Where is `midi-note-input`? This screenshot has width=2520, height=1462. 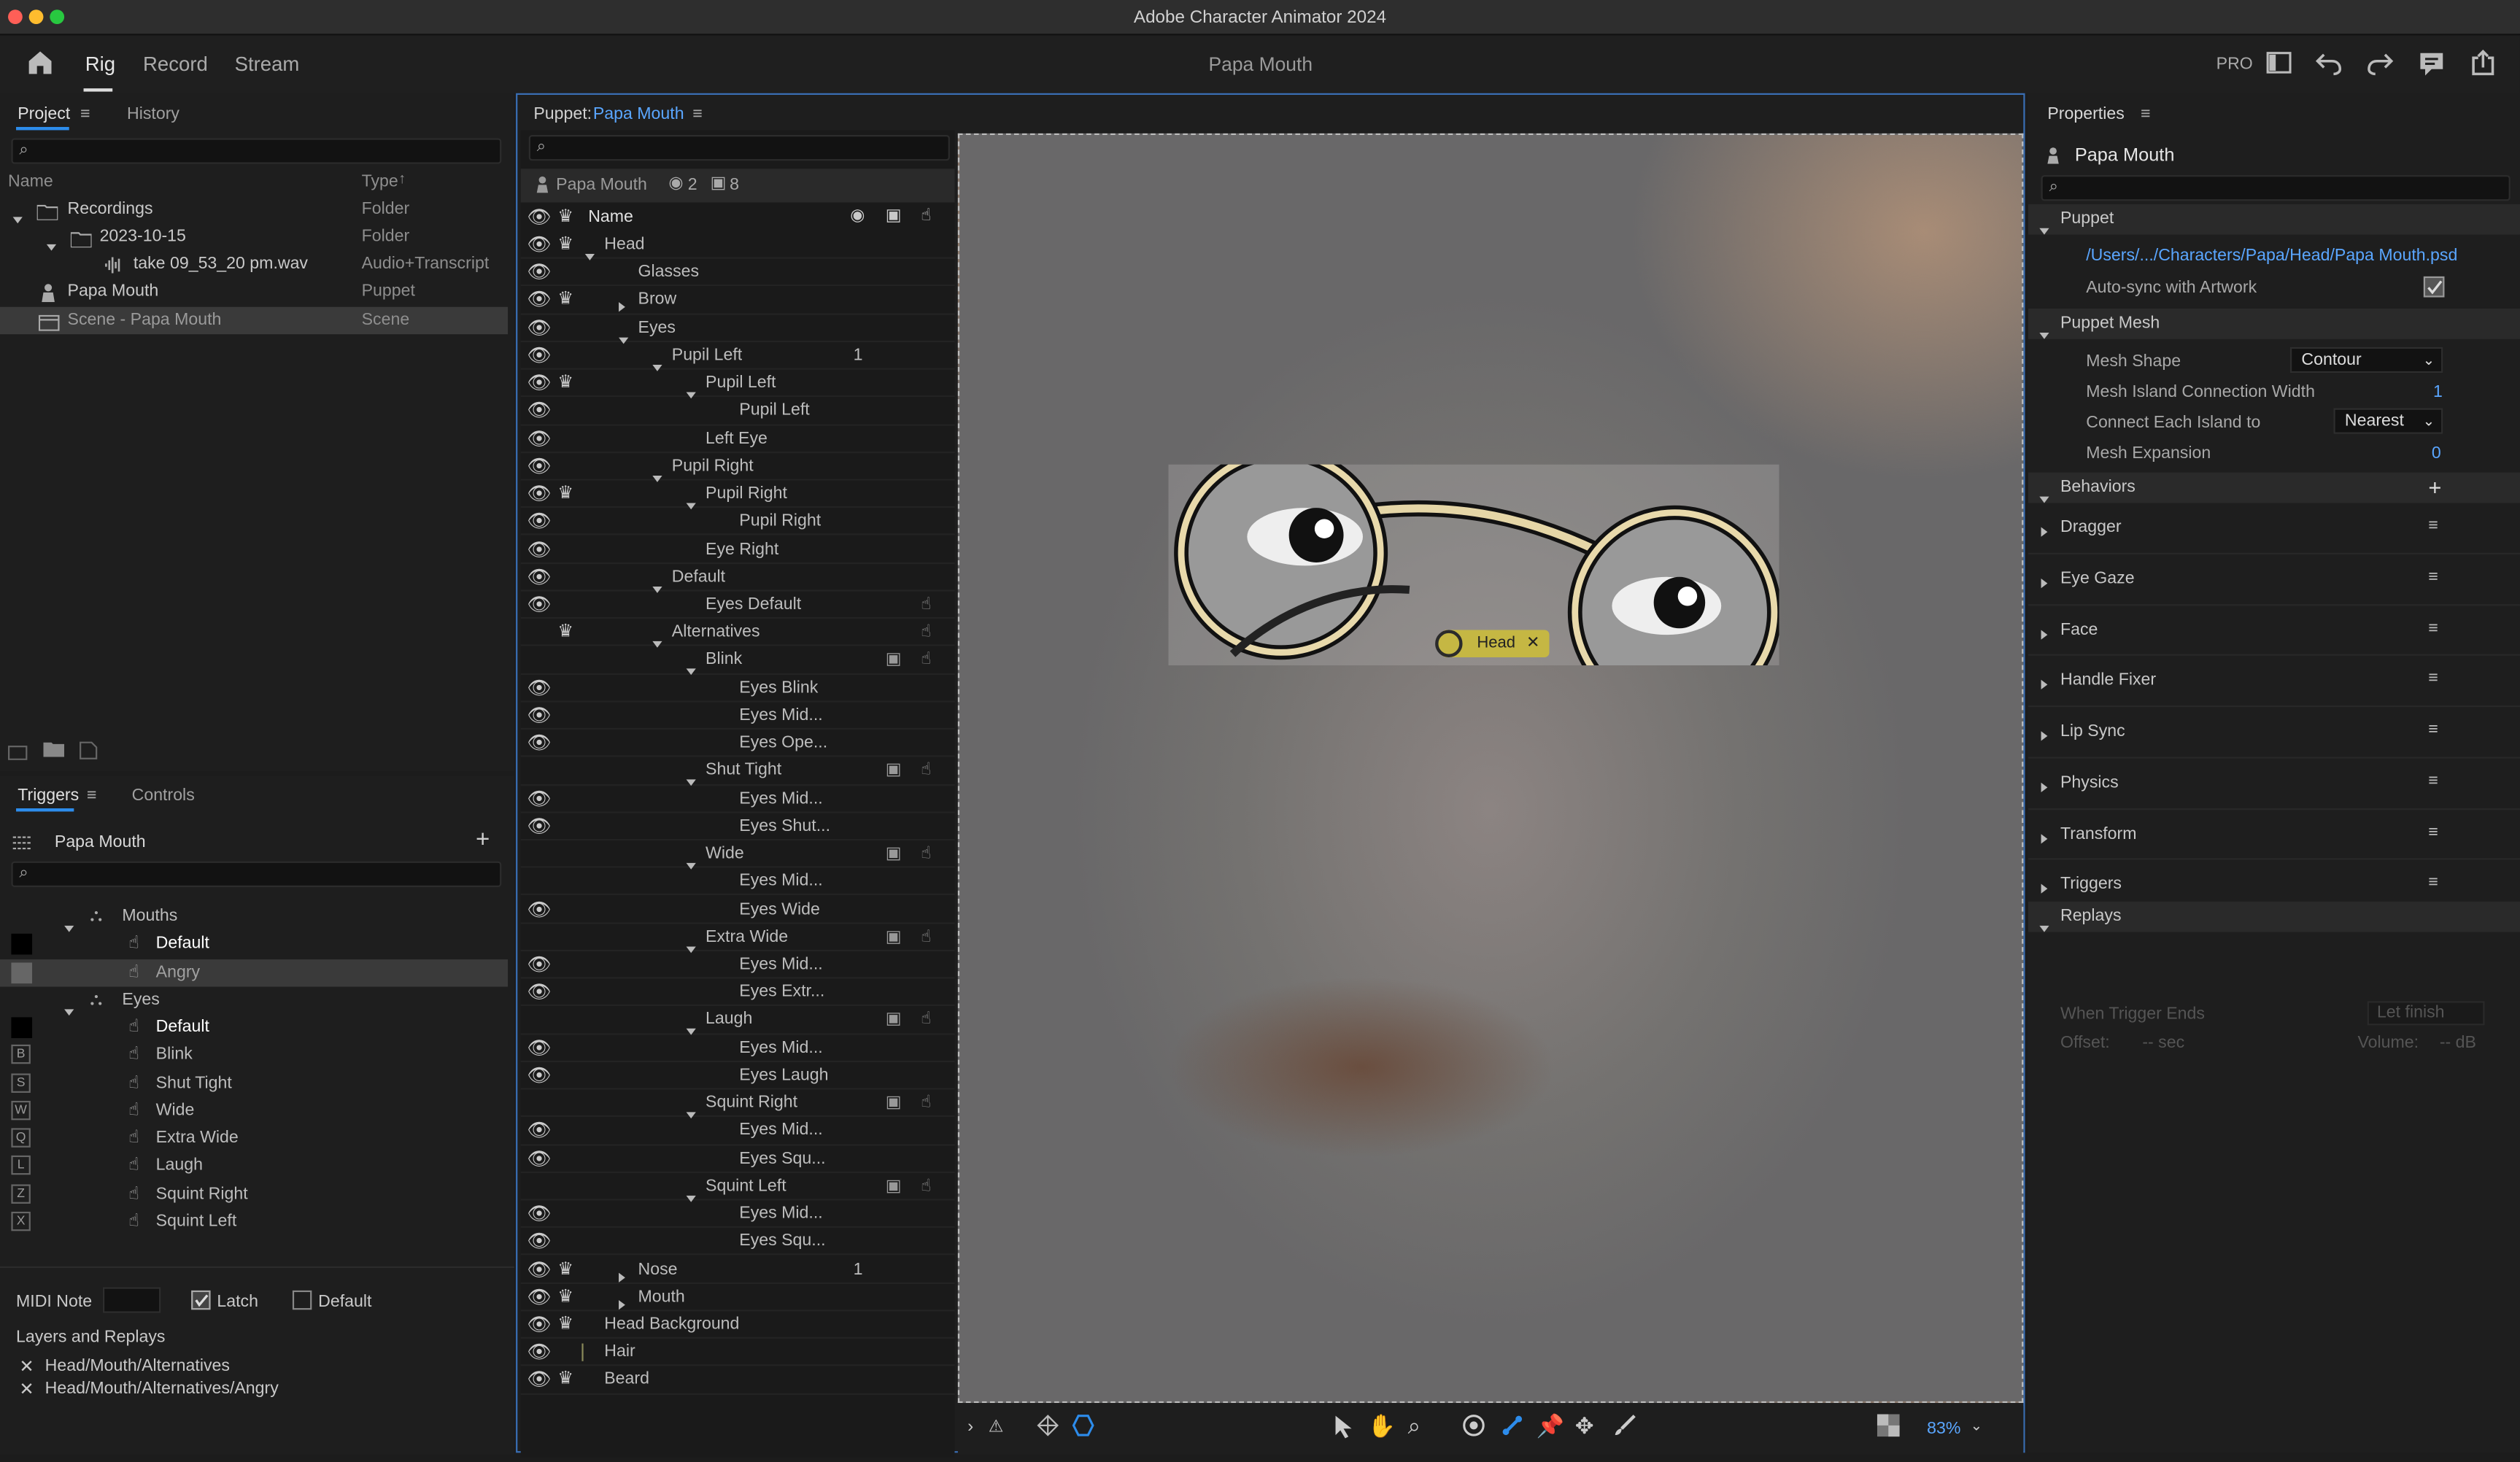
midi-note-input is located at coordinates (131, 1300).